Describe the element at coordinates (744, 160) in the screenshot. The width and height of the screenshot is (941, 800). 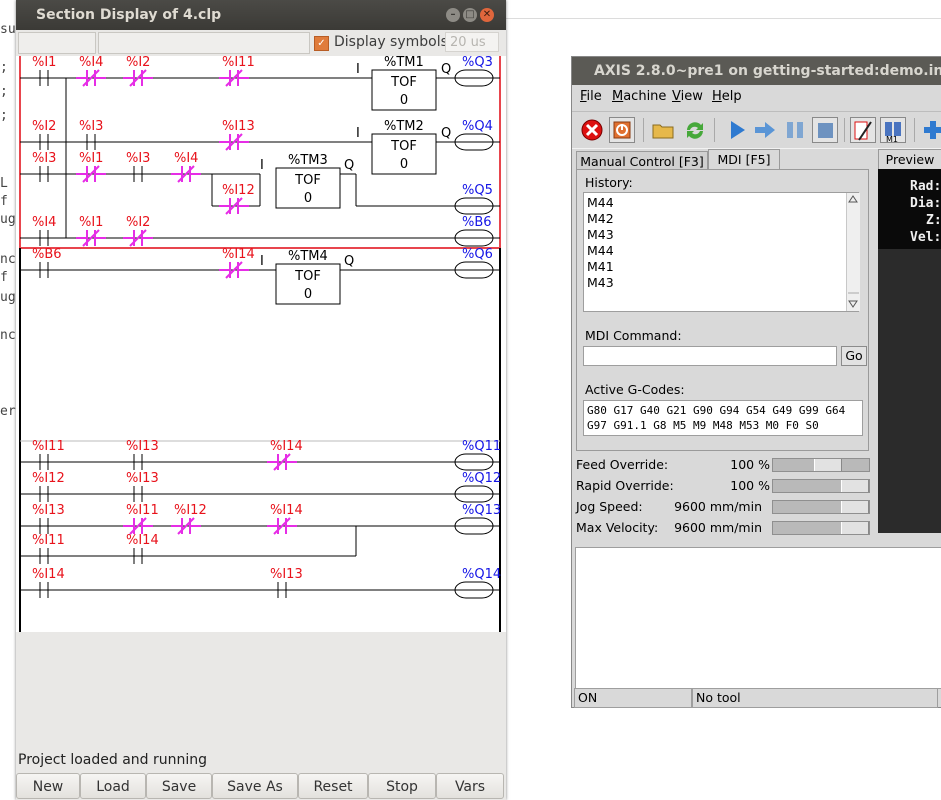
I see `tab-mdi: MDI [F5]` at that location.